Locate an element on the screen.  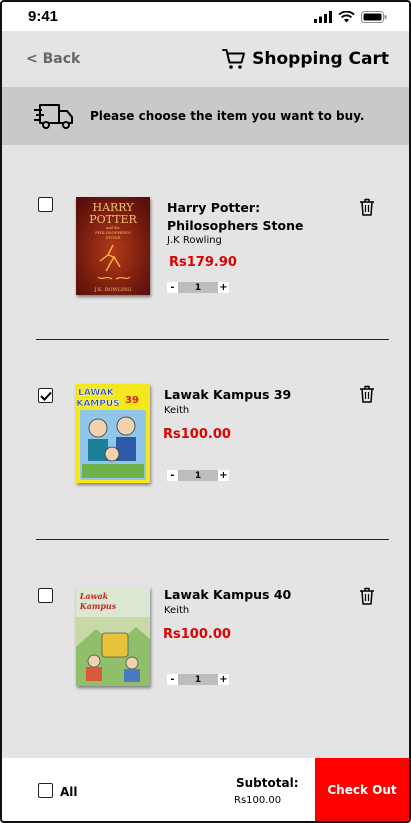
status-bar: 9:41 is located at coordinates (205, 16).